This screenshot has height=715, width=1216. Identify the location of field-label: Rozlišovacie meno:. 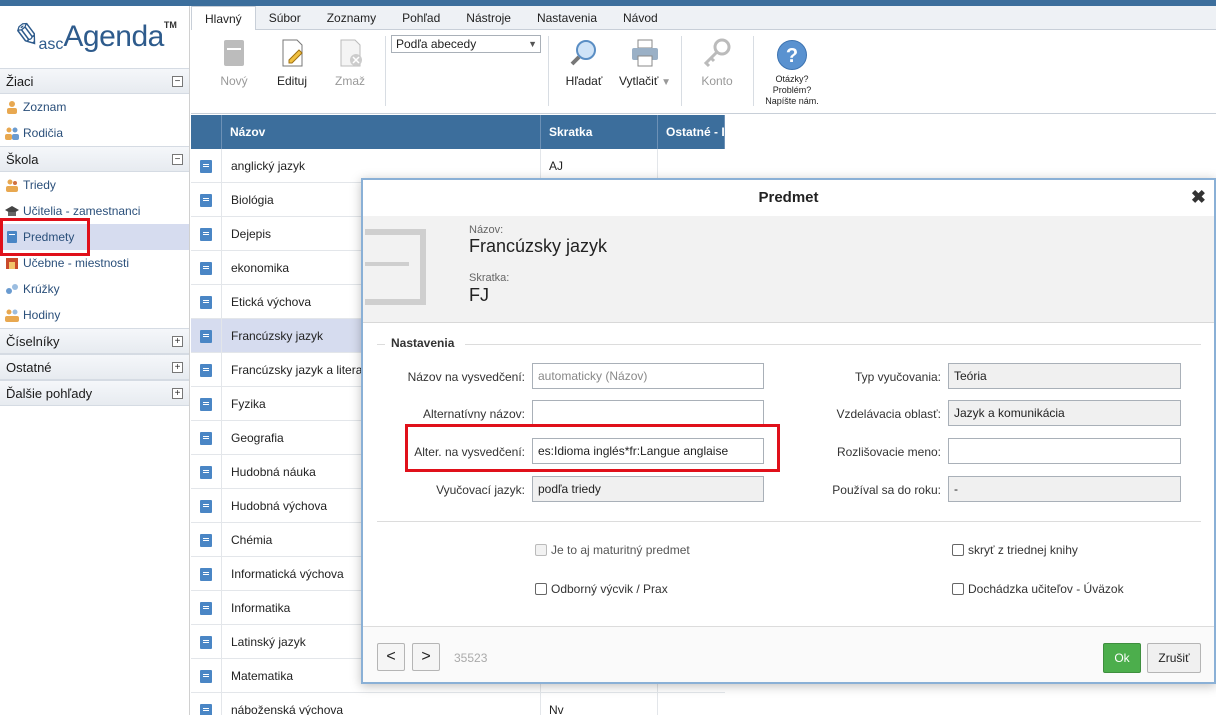
(888, 452).